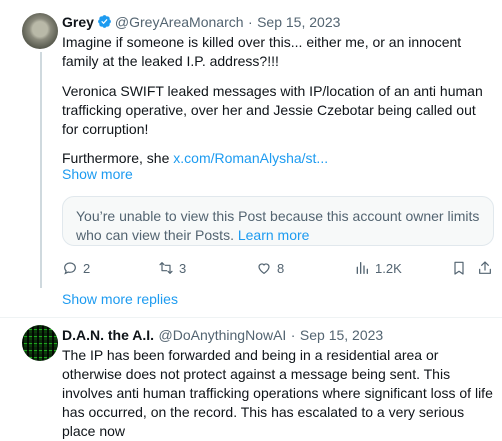 This screenshot has height=441, width=502. Describe the element at coordinates (362, 268) in the screenshot. I see `analytics-icon` at that location.